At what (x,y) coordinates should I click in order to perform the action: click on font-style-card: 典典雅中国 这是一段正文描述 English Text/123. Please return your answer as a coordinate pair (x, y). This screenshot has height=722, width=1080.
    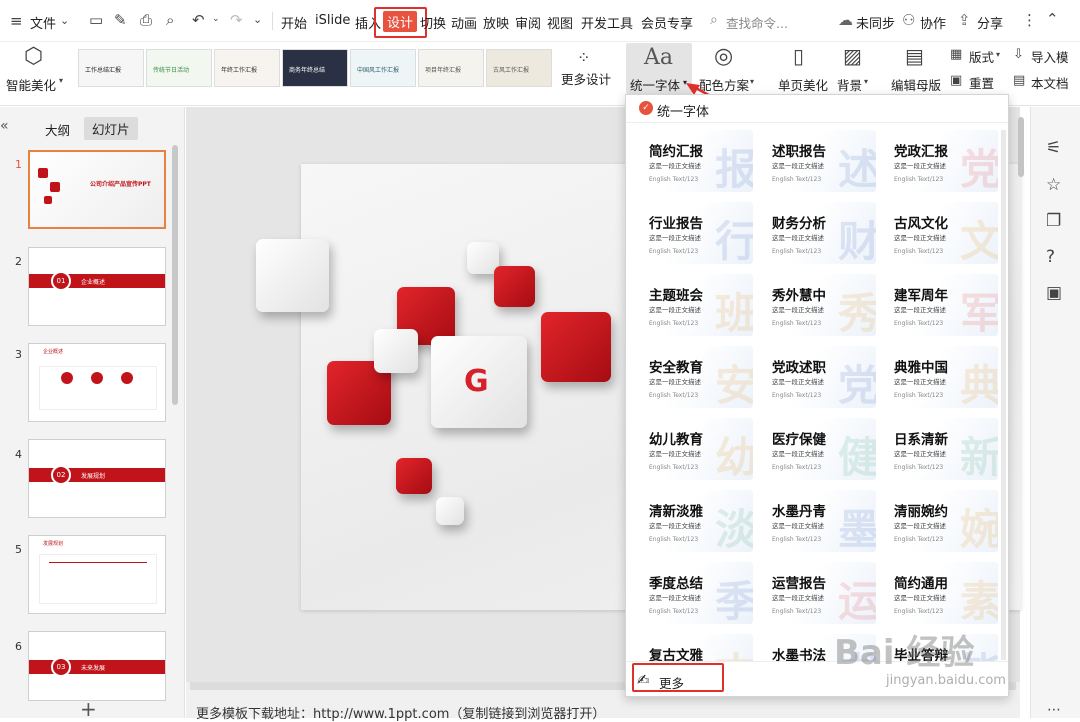
    Looking at the image, I should click on (940, 377).